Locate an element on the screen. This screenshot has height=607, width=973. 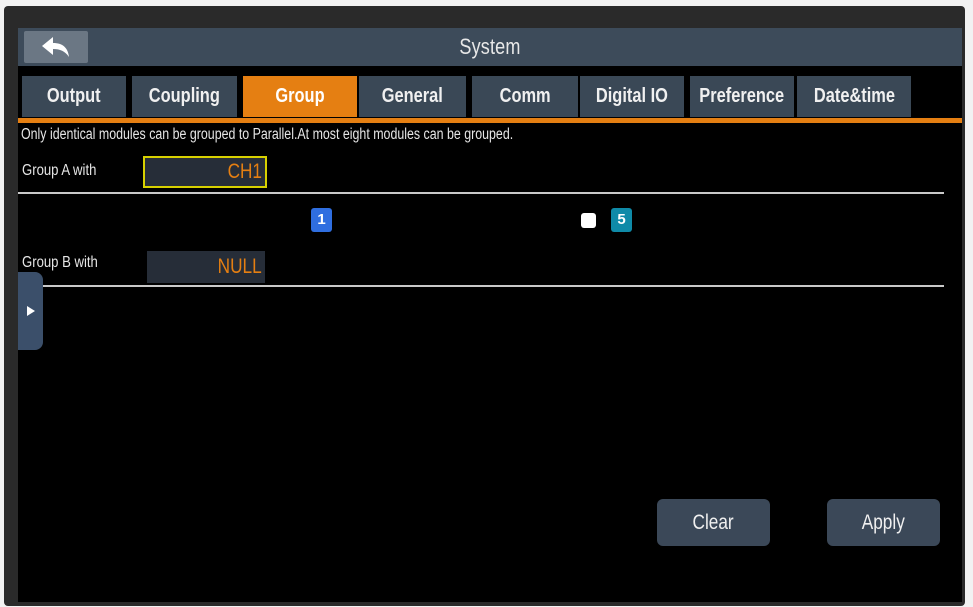
tab-label: Digital IO is located at coordinates (631, 96).